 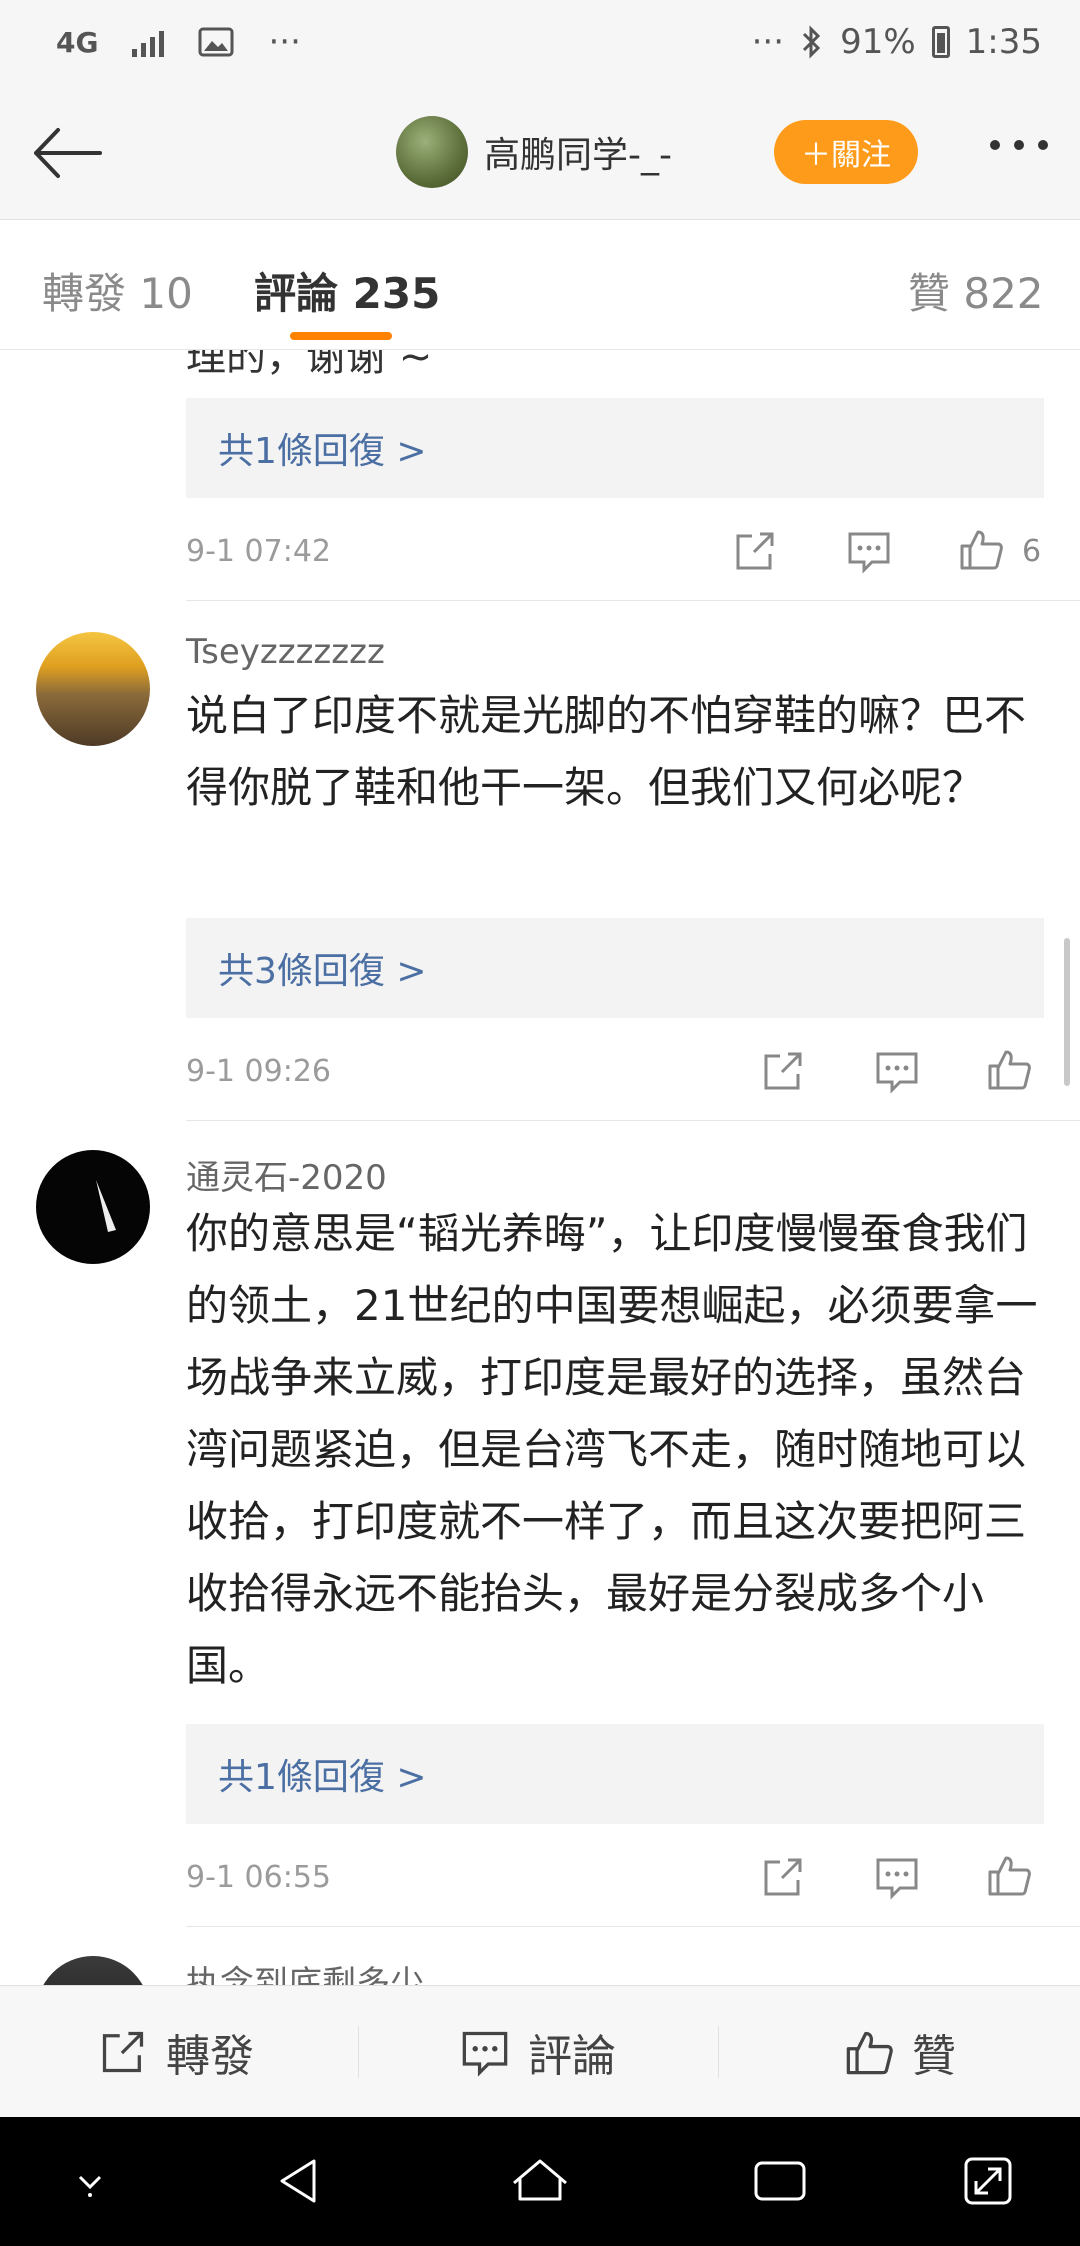 What do you see at coordinates (572, 2056) in the screenshot?
I see `comment-label: 評論` at bounding box center [572, 2056].